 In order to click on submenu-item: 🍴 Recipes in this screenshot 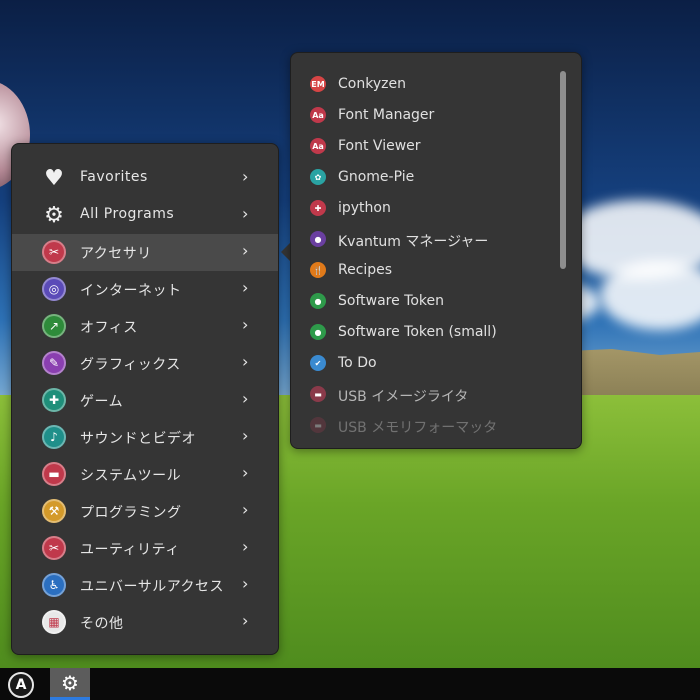, I will do `click(426, 270)`.